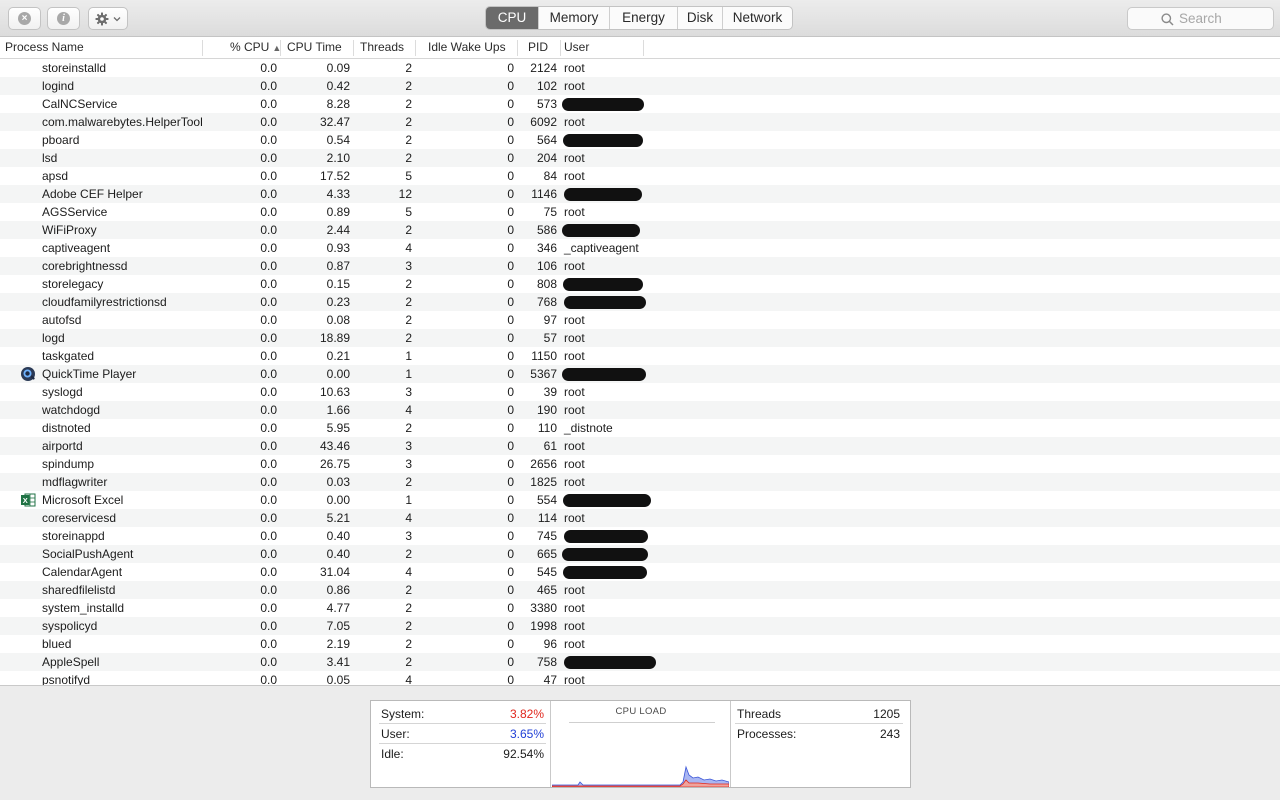  Describe the element at coordinates (392, 754) in the screenshot. I see `stat-idle-label: Idle:` at that location.